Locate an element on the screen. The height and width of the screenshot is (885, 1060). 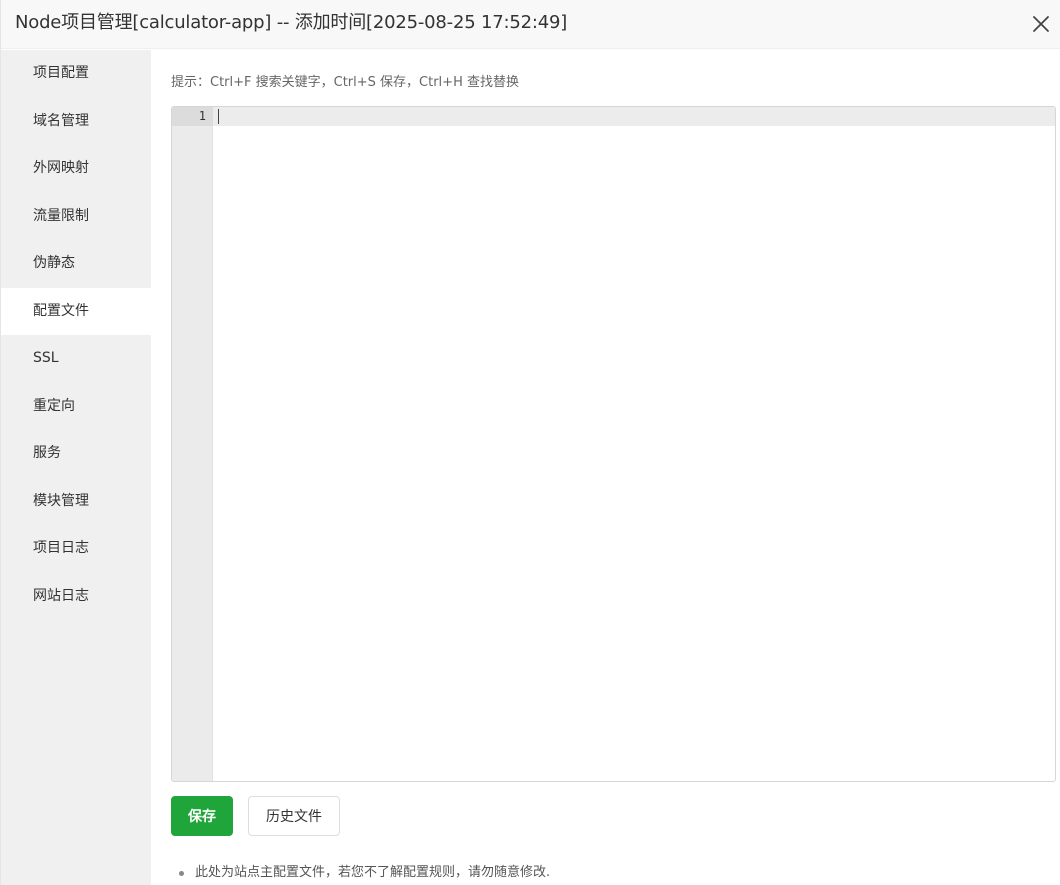
sidebar-item-rewrite: 伪静态 is located at coordinates (76, 264).